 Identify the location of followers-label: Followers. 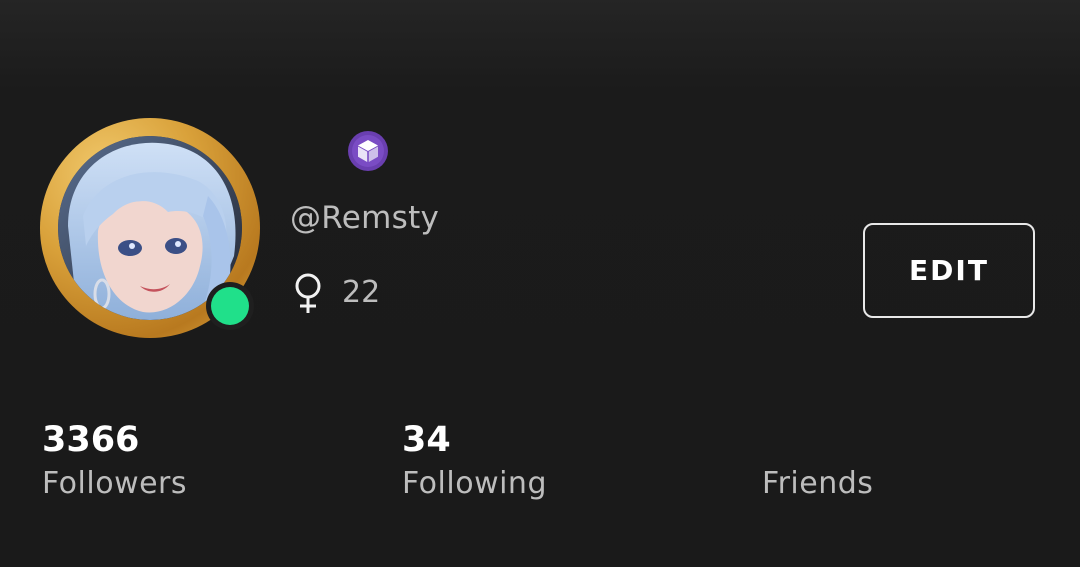
(115, 483).